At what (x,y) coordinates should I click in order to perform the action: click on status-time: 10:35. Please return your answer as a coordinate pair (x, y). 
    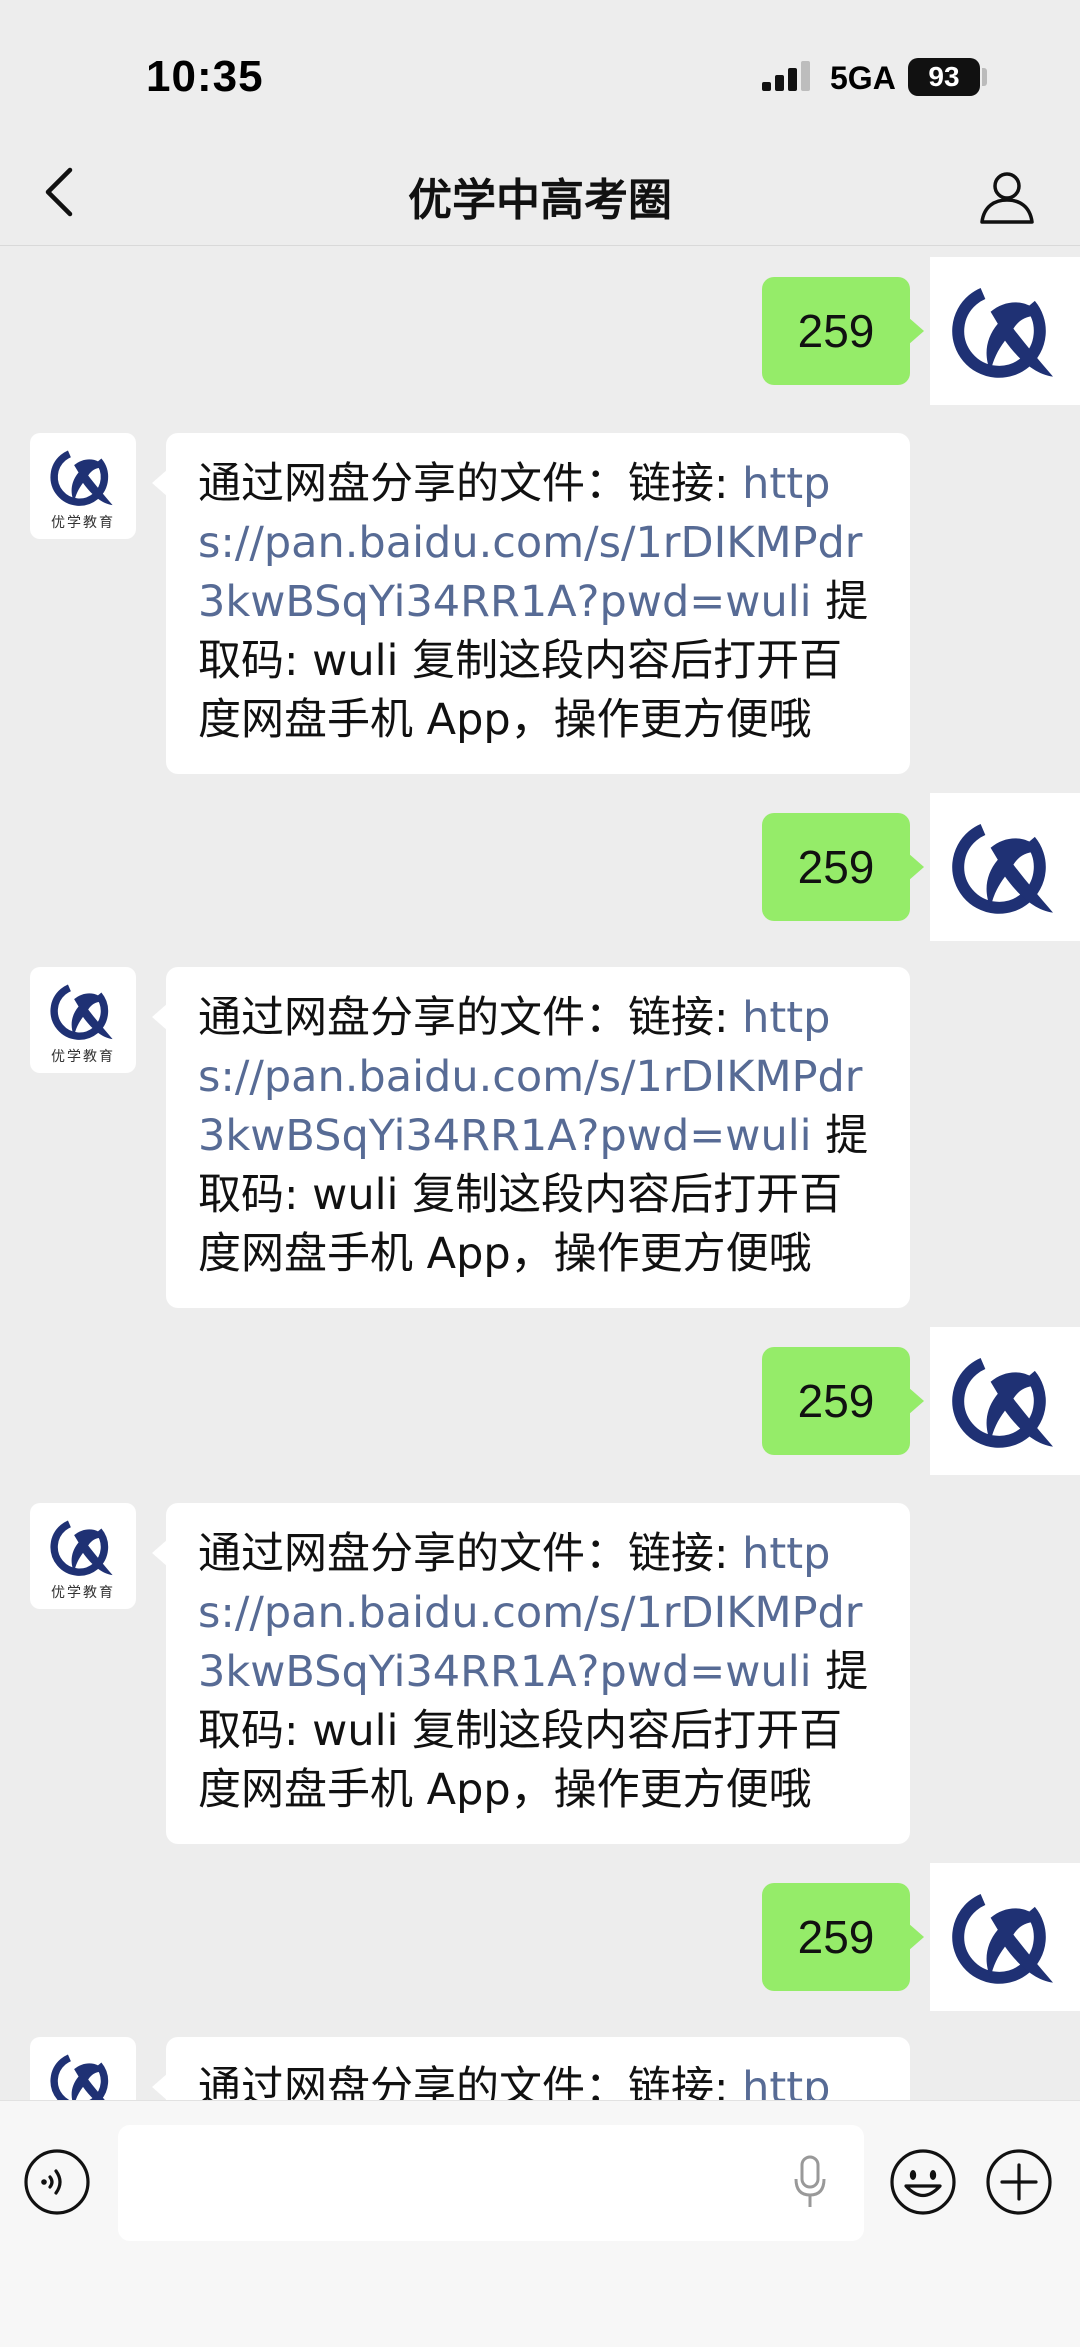
    Looking at the image, I should click on (205, 76).